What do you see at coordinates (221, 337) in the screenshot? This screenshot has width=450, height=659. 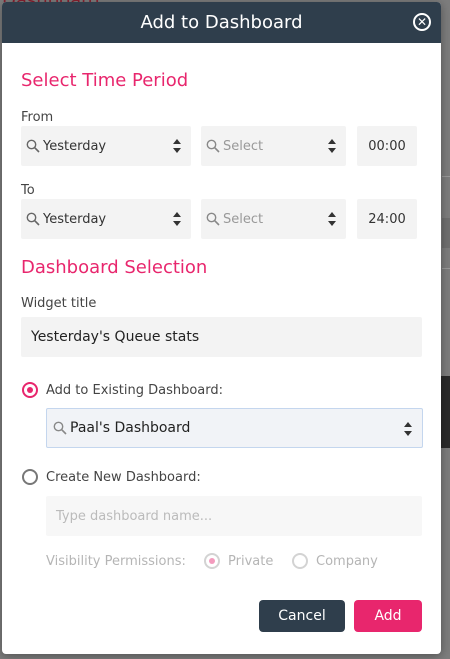 I see `widget-title-input: Yesterday's Queue stats` at bounding box center [221, 337].